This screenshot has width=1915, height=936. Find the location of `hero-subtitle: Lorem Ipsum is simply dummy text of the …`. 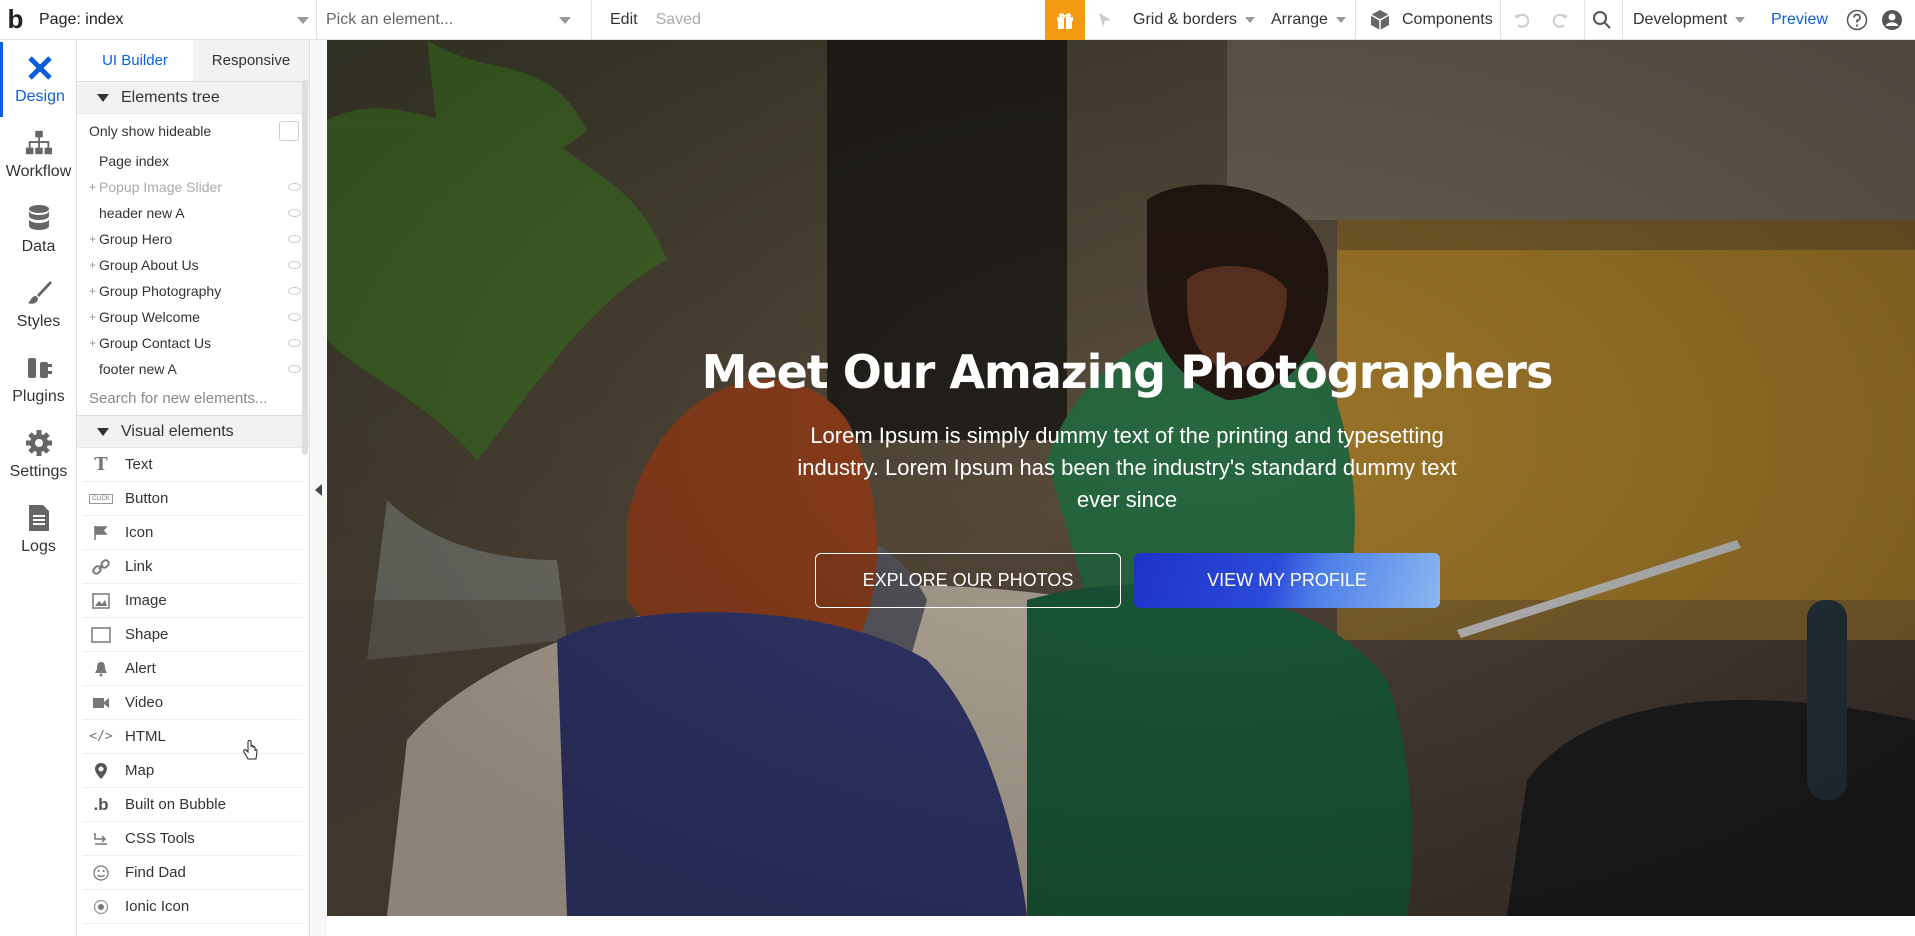

hero-subtitle: Lorem Ipsum is simply dummy text of the … is located at coordinates (1127, 467).